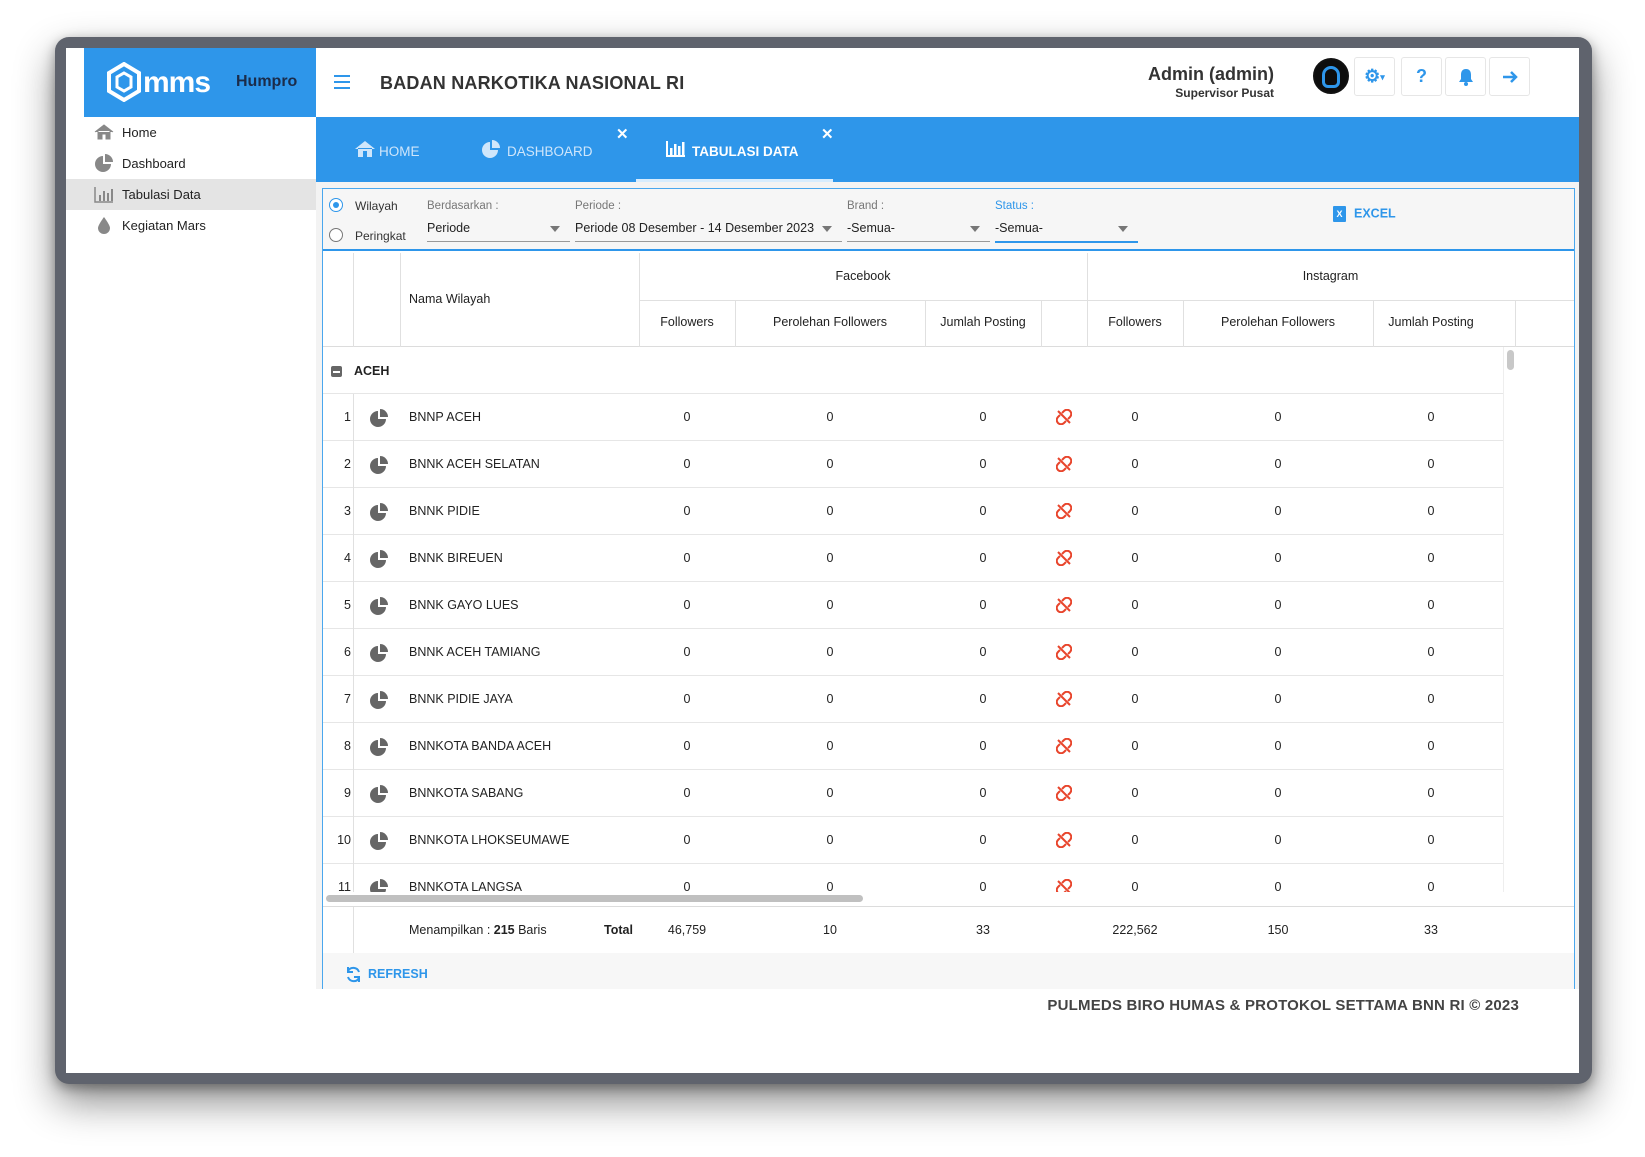 The image size is (1645, 1157). I want to click on sidebar-item-dashboard: Dashboard, so click(191, 163).